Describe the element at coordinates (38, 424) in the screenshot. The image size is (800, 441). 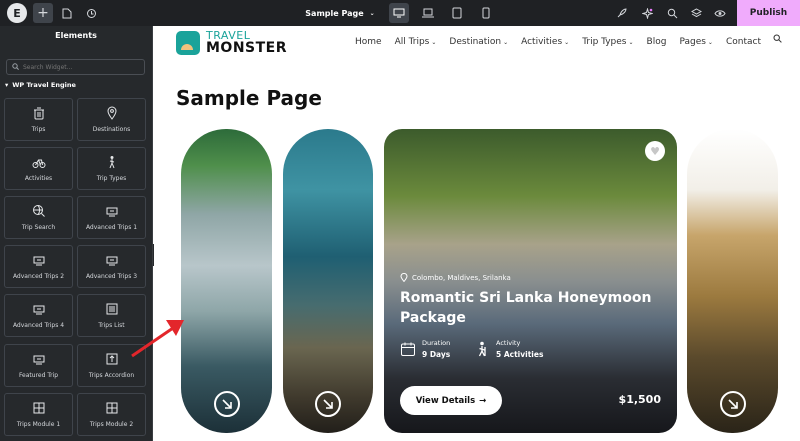
I see `widget-label: Trips Module 1` at that location.